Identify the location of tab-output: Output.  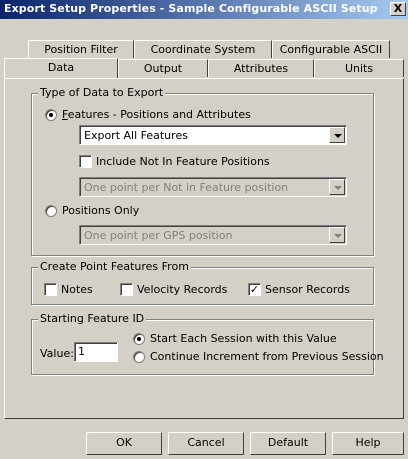
(163, 68).